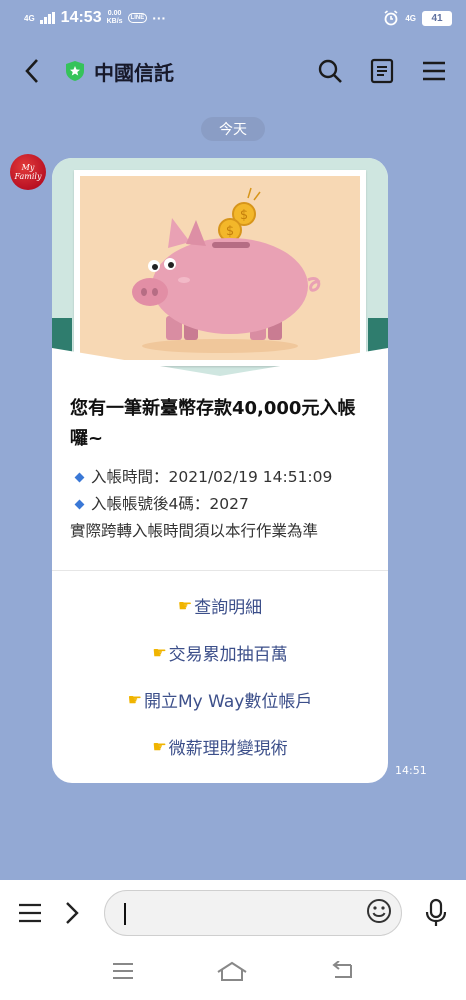  I want to click on back-nav-button, so click(342, 972).